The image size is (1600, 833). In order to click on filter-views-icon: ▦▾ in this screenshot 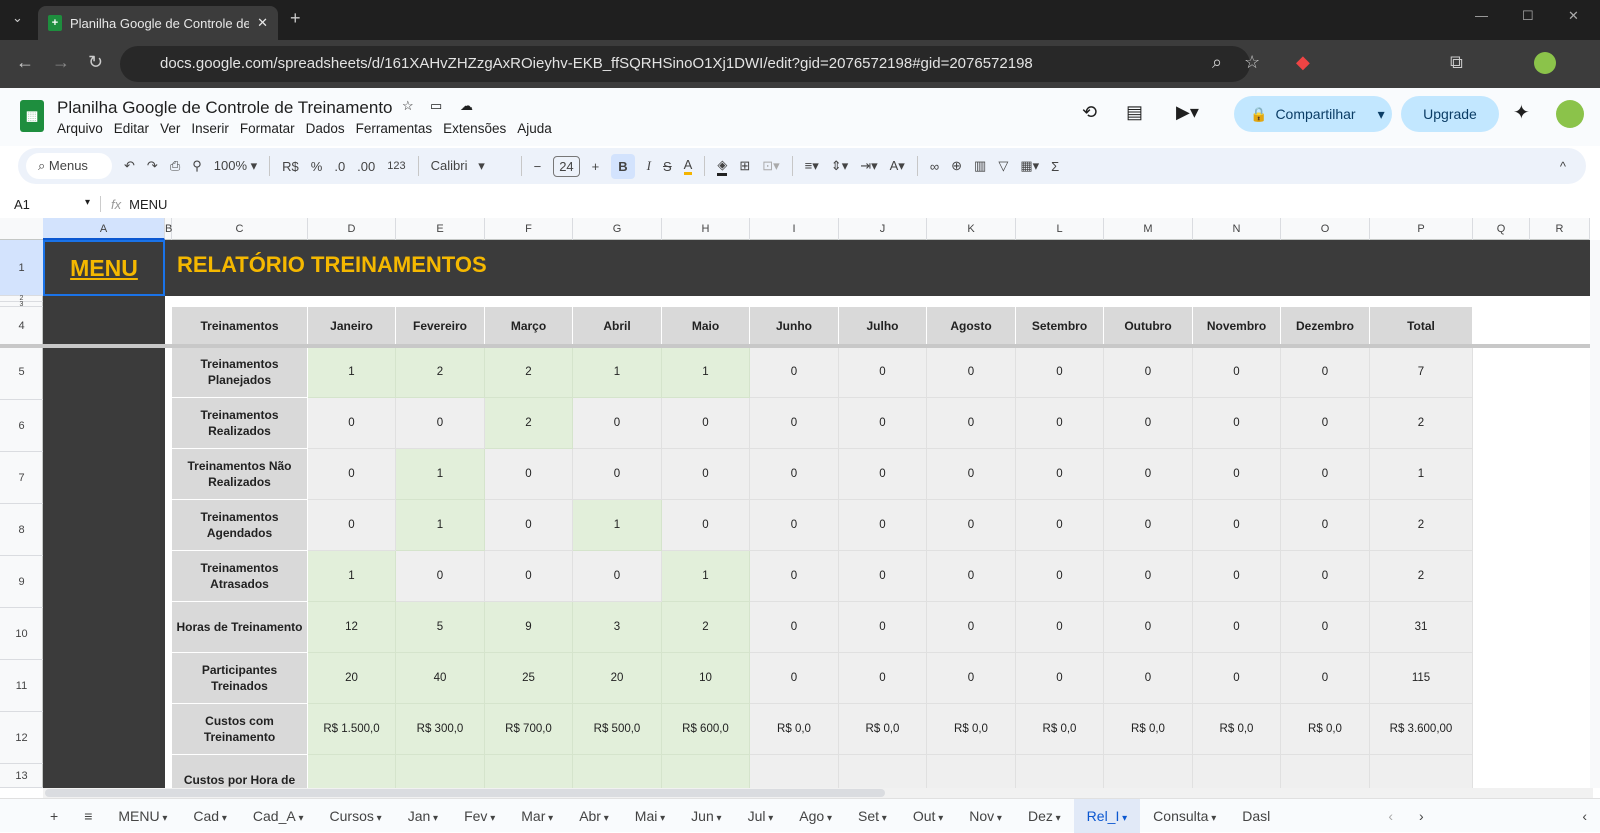, I will do `click(1029, 166)`.